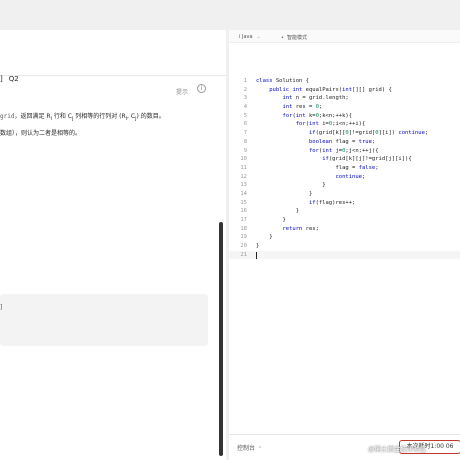 The height and width of the screenshot is (460, 460). I want to click on line-number: 15, so click(243, 202).